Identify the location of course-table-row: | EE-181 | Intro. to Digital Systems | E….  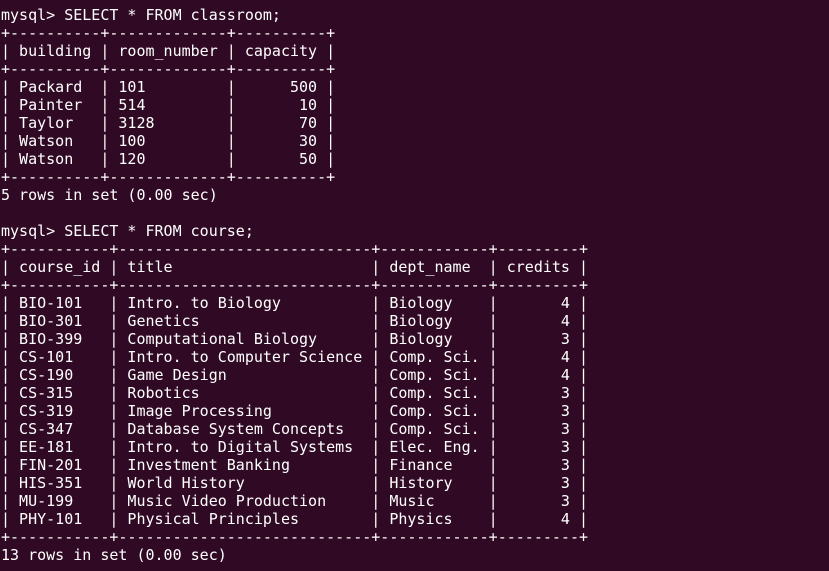
(294, 447).